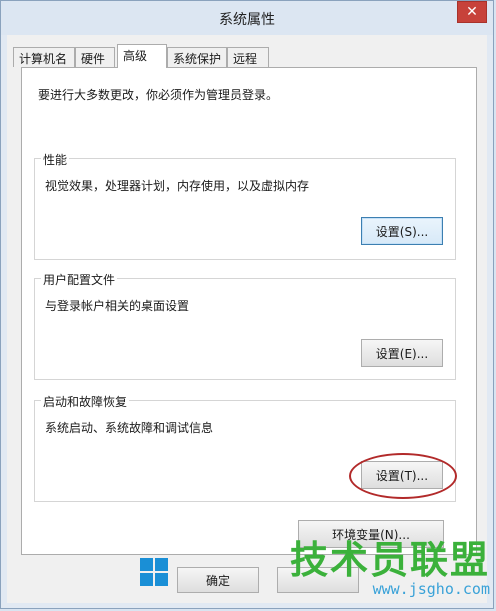 The height and width of the screenshot is (611, 496). What do you see at coordinates (85, 401) in the screenshot?
I see `startup-recovery-group-title: 启动和故障恢复` at bounding box center [85, 401].